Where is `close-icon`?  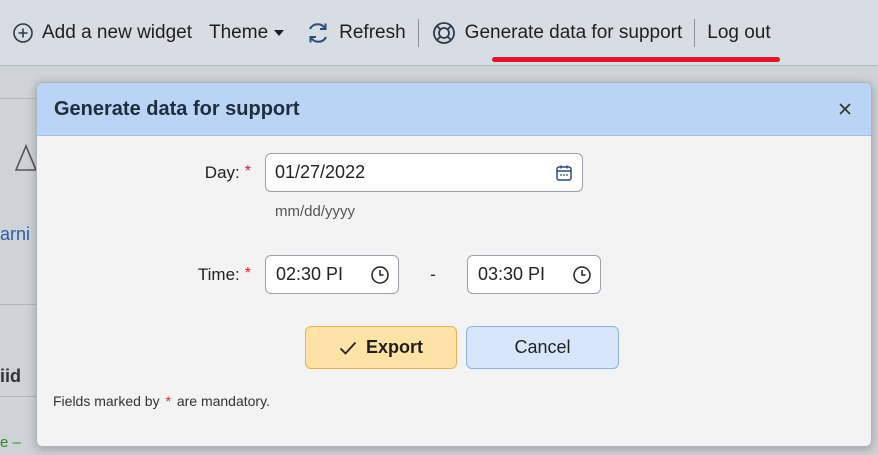
close-icon is located at coordinates (845, 109).